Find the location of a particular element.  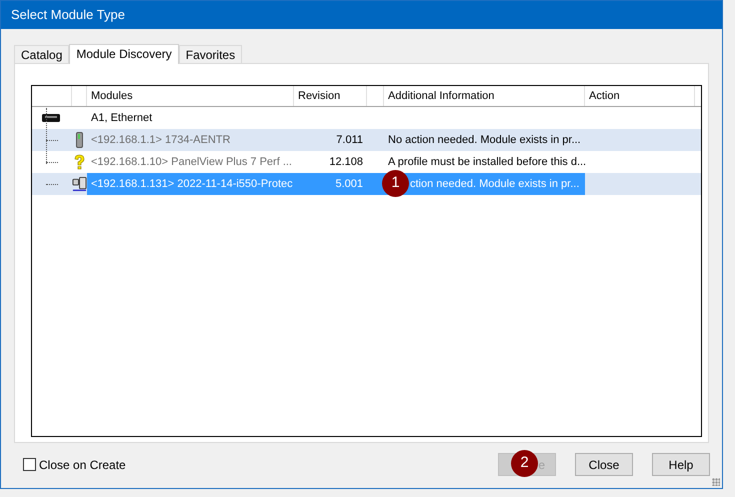

drive-icon is located at coordinates (79, 184).